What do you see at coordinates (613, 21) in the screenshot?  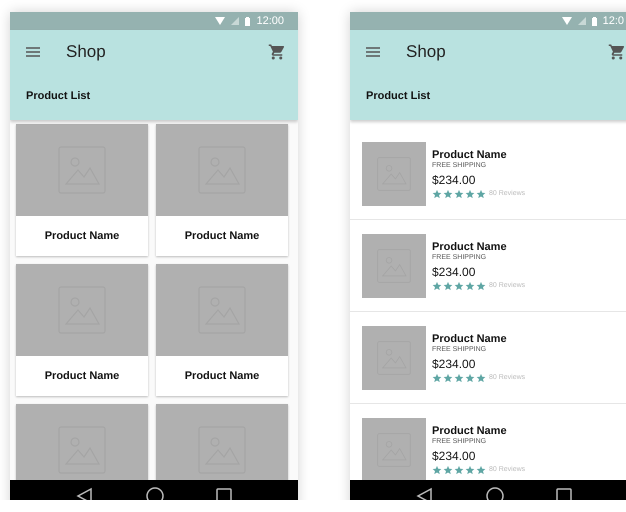 I see `status-time: 12:0` at bounding box center [613, 21].